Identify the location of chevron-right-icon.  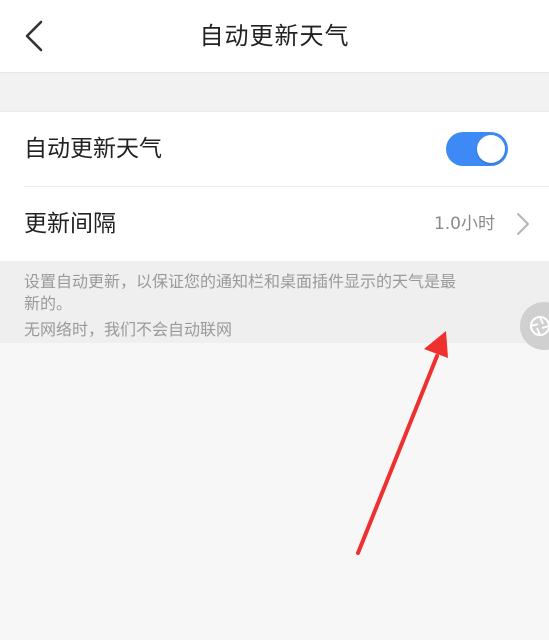
(523, 224).